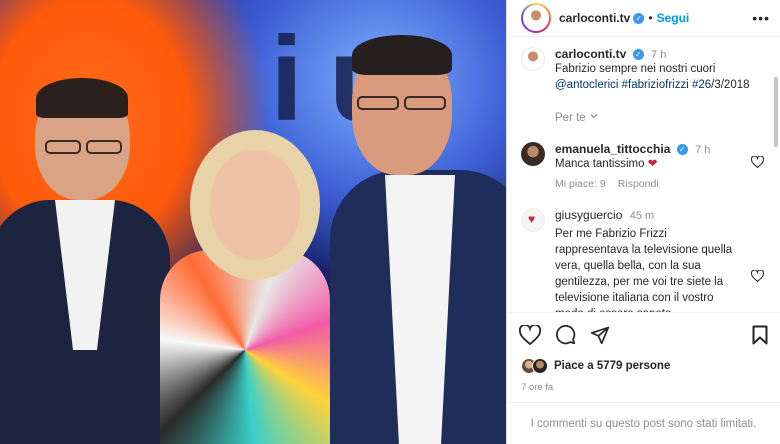  I want to click on comment-likes-count: Mi piace: 9, so click(580, 184).